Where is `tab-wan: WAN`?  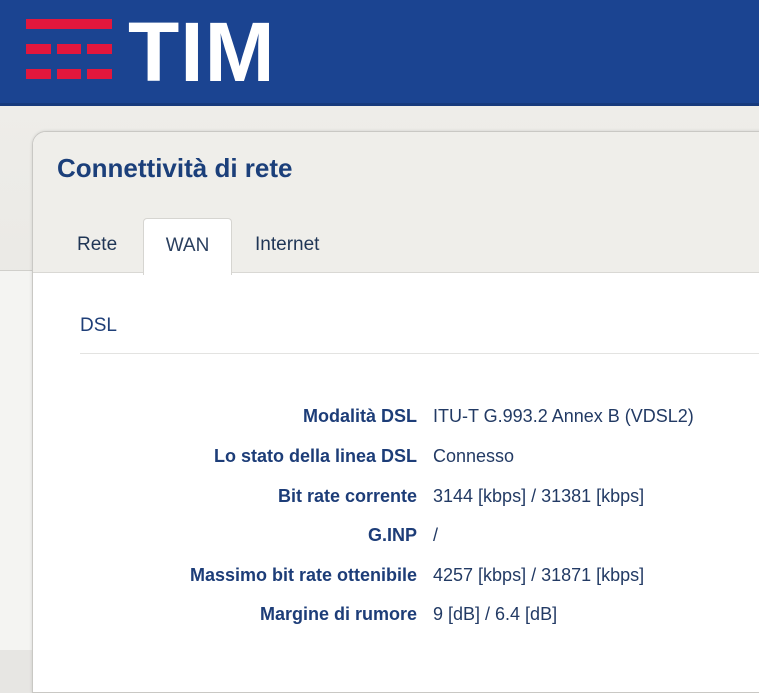 tab-wan: WAN is located at coordinates (187, 246).